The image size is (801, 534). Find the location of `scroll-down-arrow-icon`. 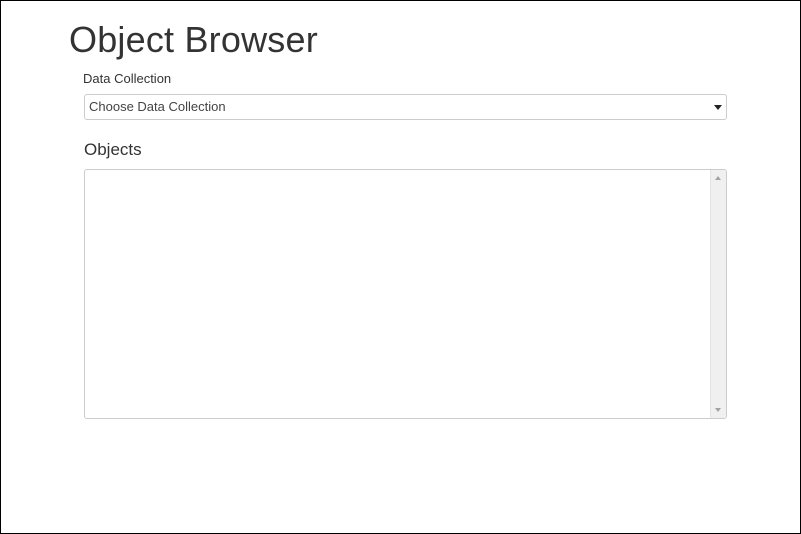

scroll-down-arrow-icon is located at coordinates (718, 410).